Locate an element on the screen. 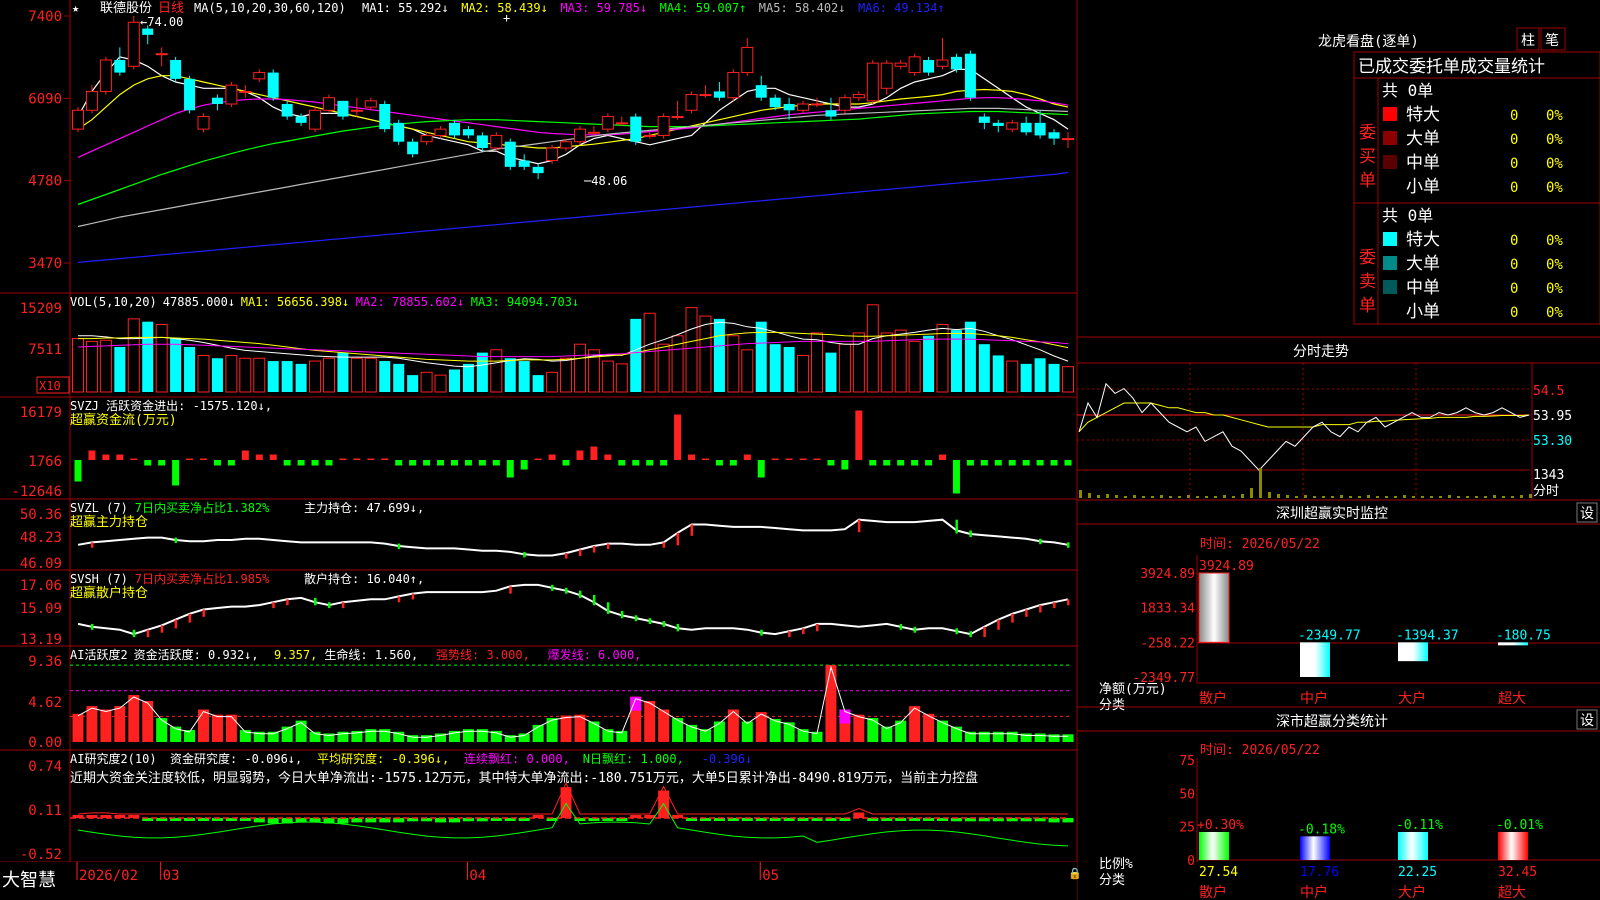 The width and height of the screenshot is (1600, 900). intraday-title: 分时走势 is located at coordinates (1321, 352).